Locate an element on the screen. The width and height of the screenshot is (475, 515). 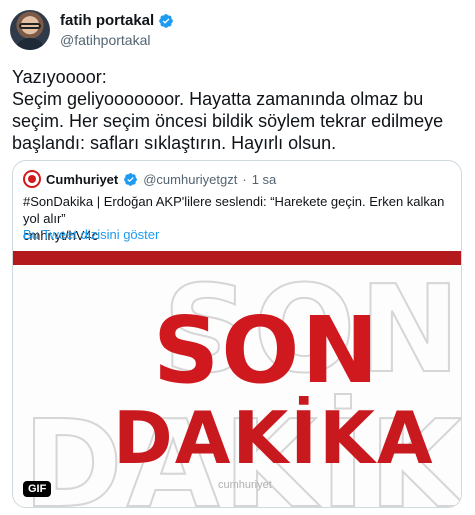
tweet-header: fatih portakal @fatihportakal is located at coordinates (237, 32).